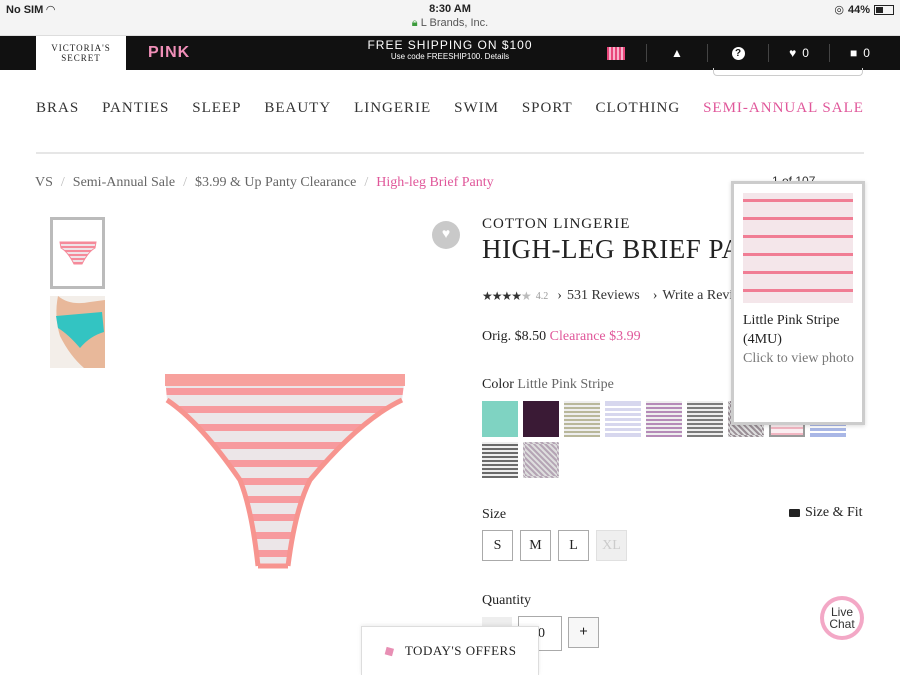 This screenshot has width=900, height=675. Describe the element at coordinates (556, 224) in the screenshot. I see `product-collection: COTTON LINGERIE` at that location.